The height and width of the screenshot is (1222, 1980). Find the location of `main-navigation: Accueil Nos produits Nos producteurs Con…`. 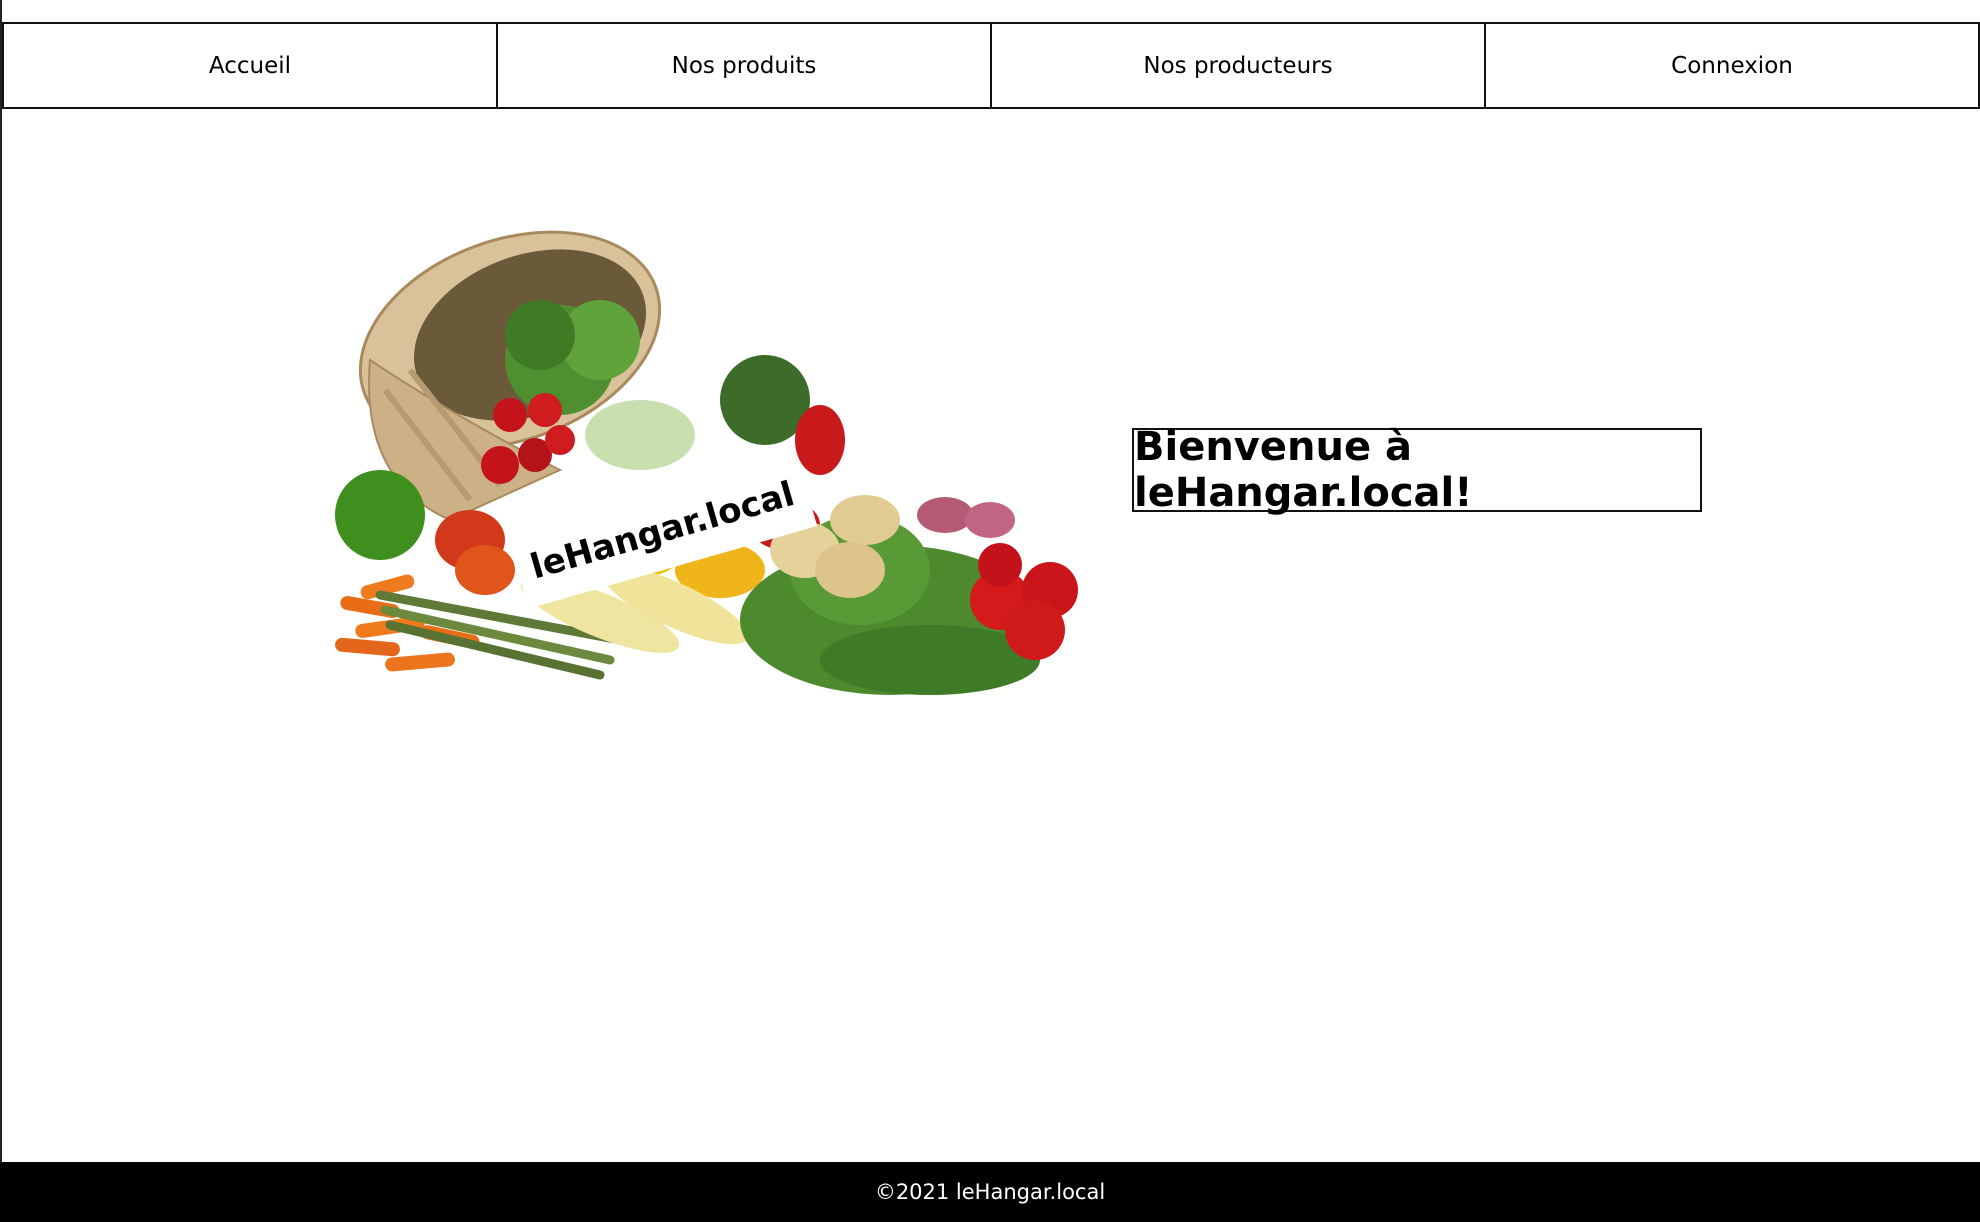

main-navigation: Accueil Nos produits Nos producteurs Con… is located at coordinates (991, 65).